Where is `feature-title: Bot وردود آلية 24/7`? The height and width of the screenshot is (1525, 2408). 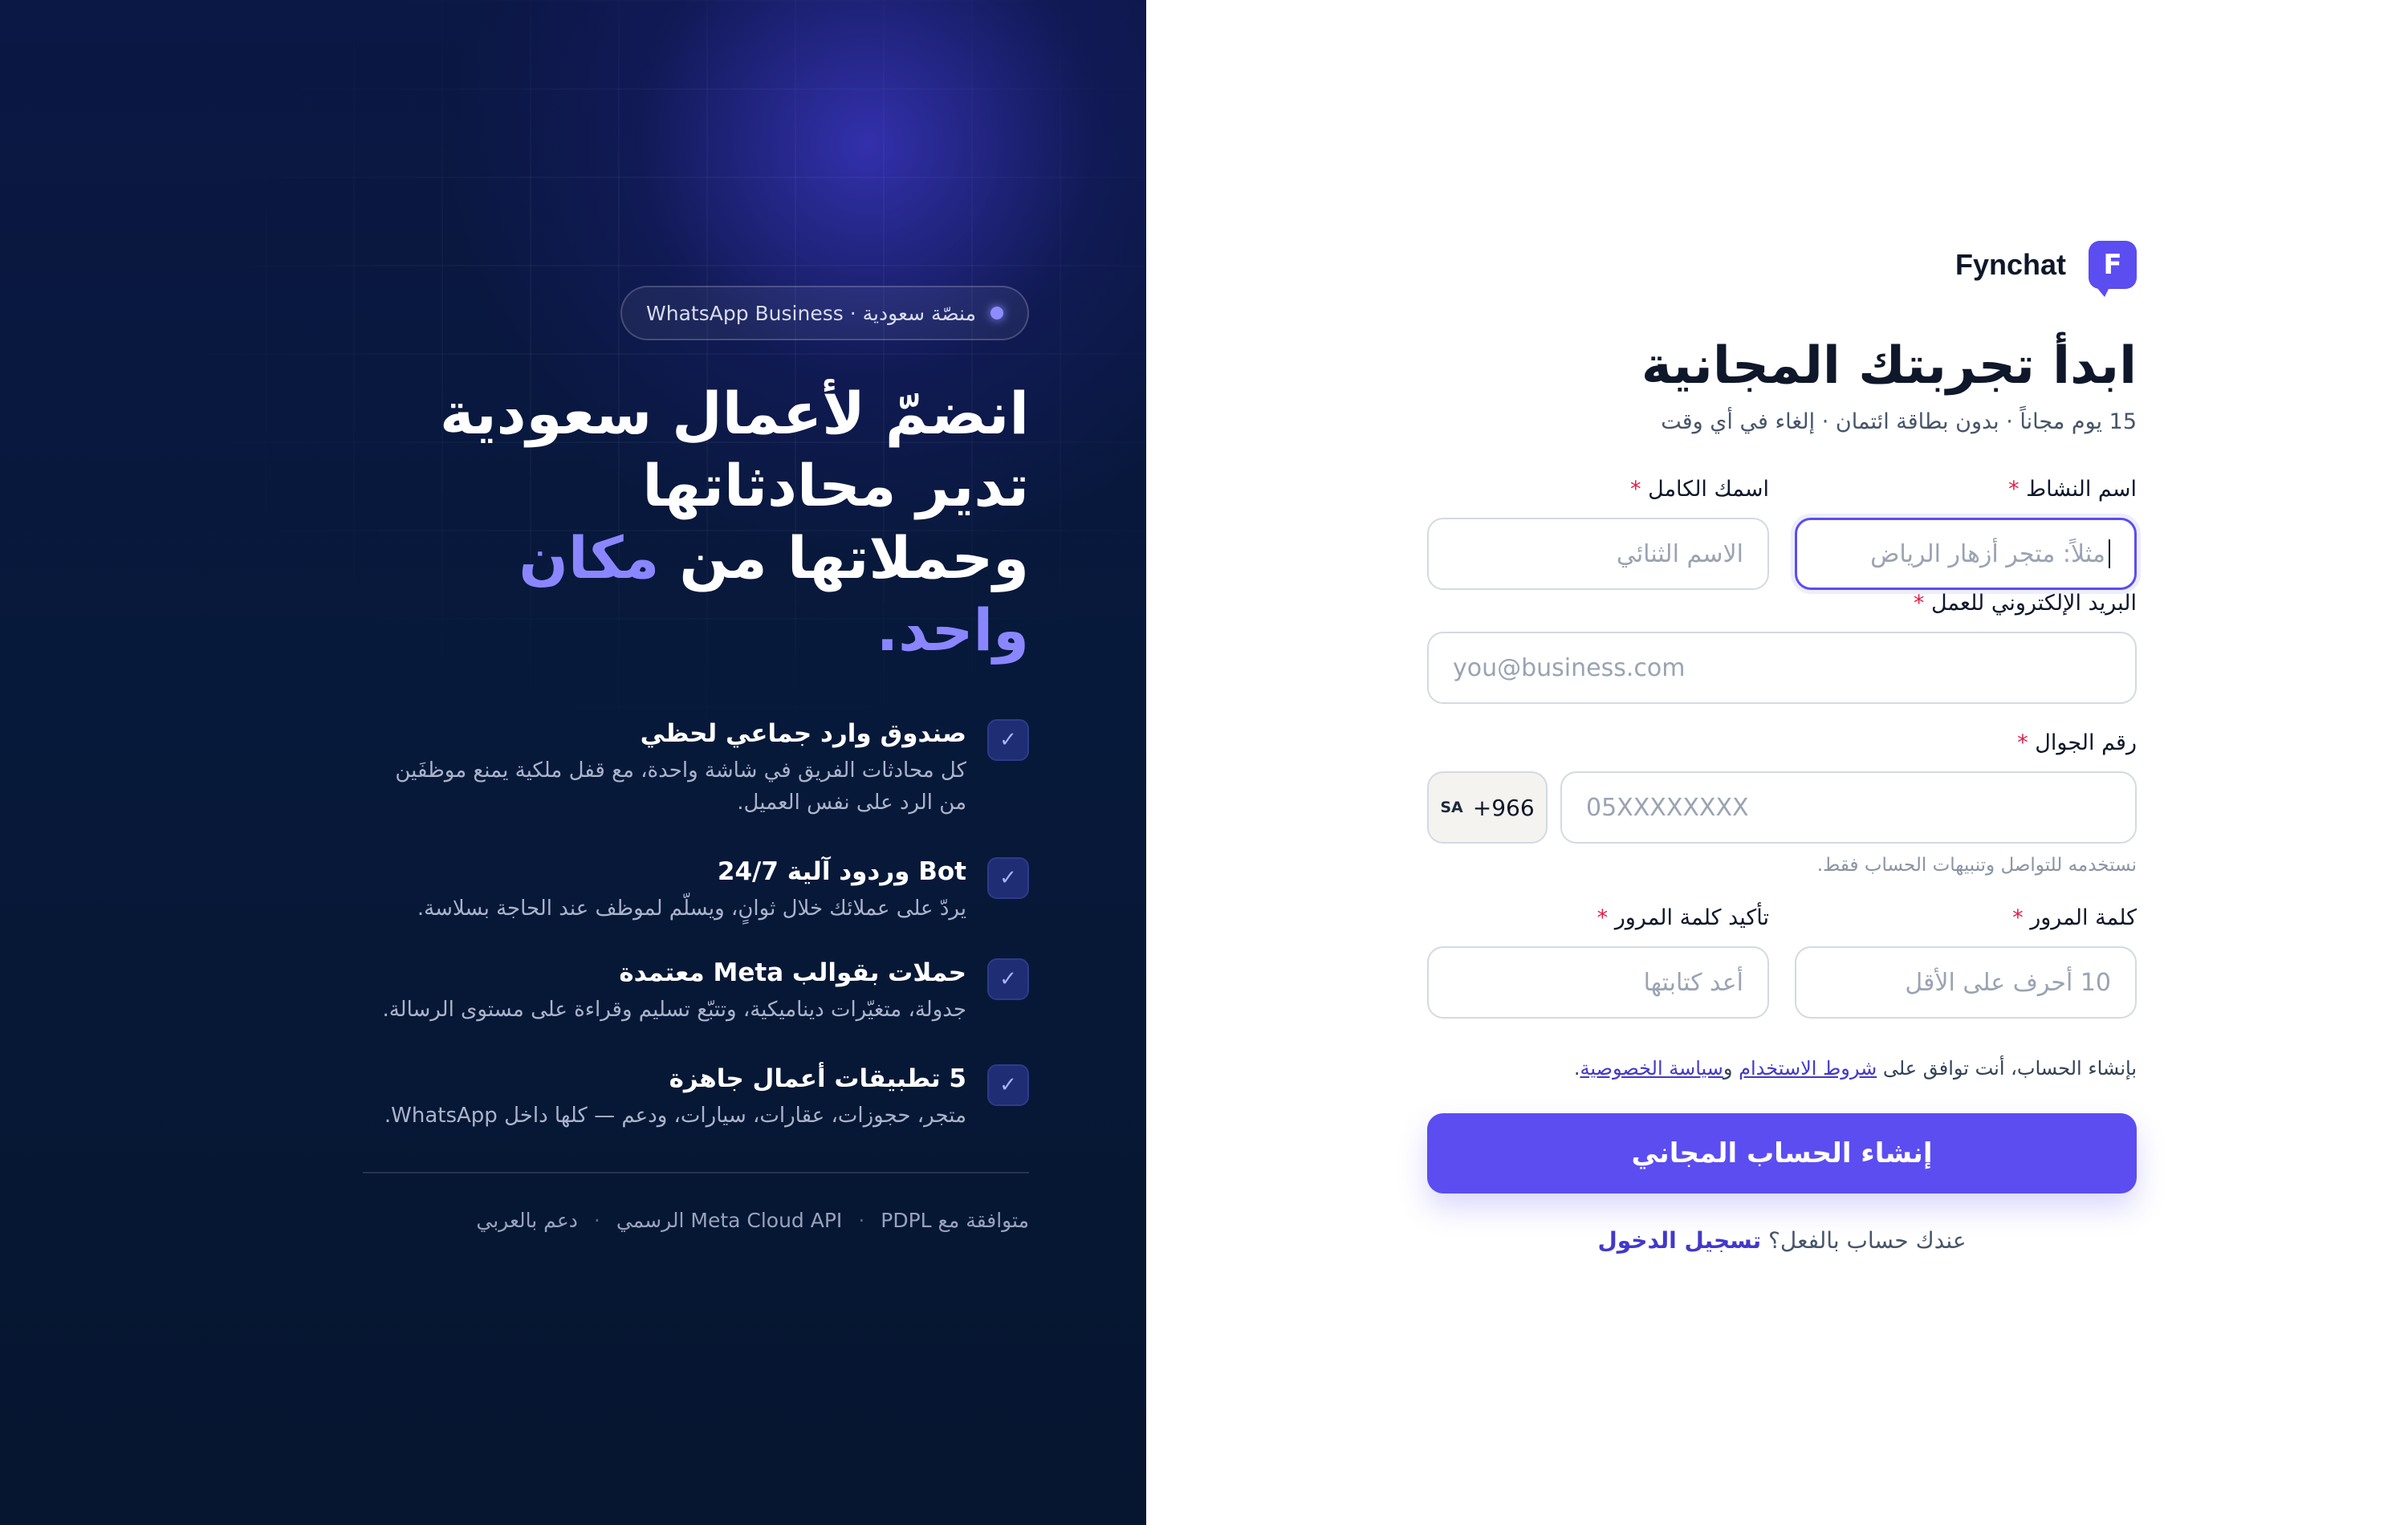 feature-title: Bot وردود آلية 24/7 is located at coordinates (841, 872).